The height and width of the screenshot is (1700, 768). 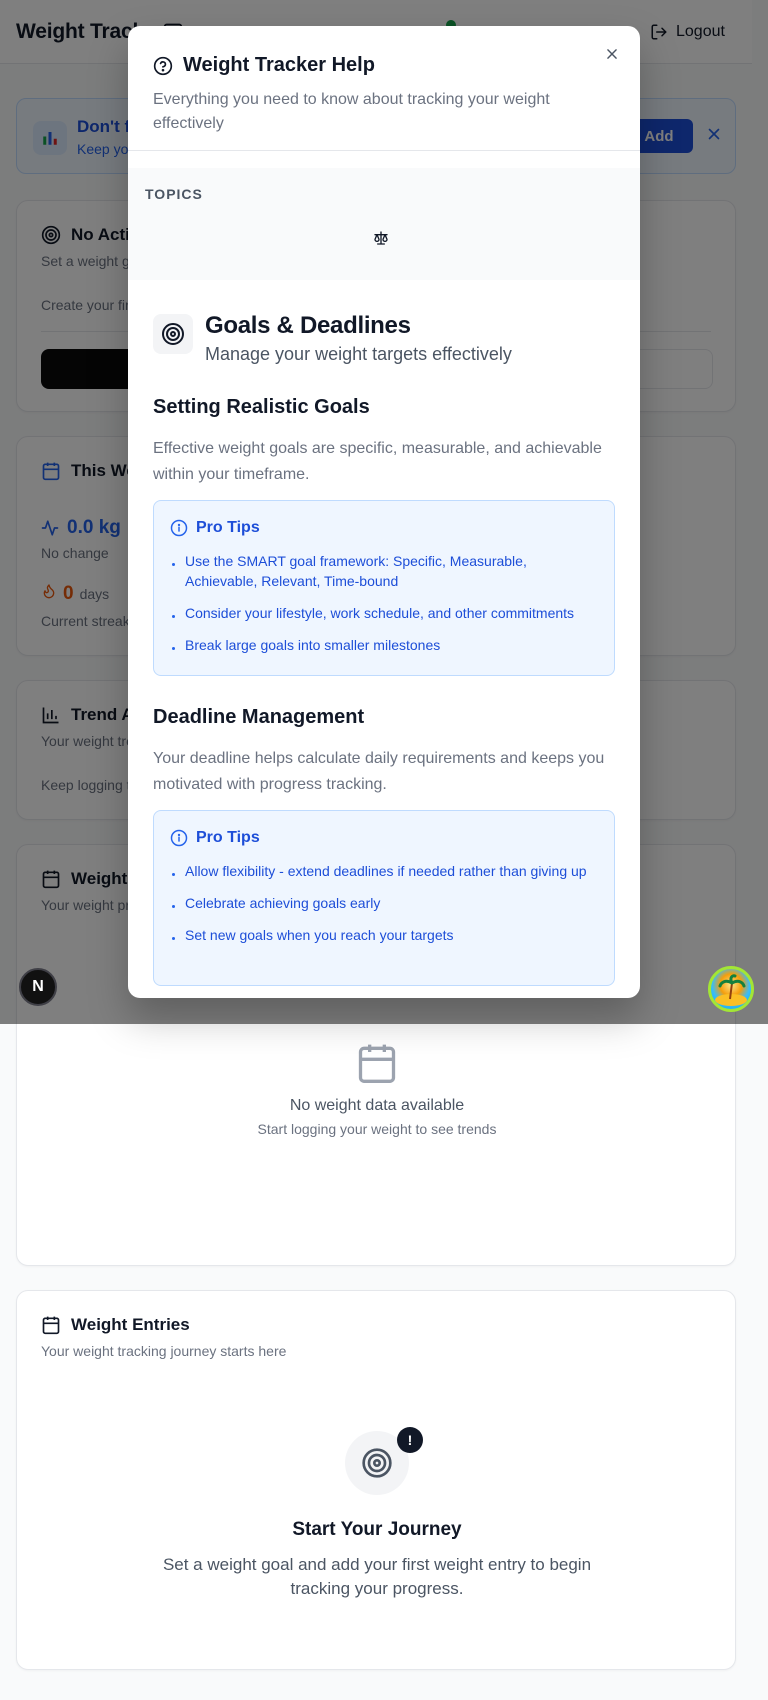 What do you see at coordinates (377, 1105) in the screenshot?
I see `empty-graph-title: No weight data available` at bounding box center [377, 1105].